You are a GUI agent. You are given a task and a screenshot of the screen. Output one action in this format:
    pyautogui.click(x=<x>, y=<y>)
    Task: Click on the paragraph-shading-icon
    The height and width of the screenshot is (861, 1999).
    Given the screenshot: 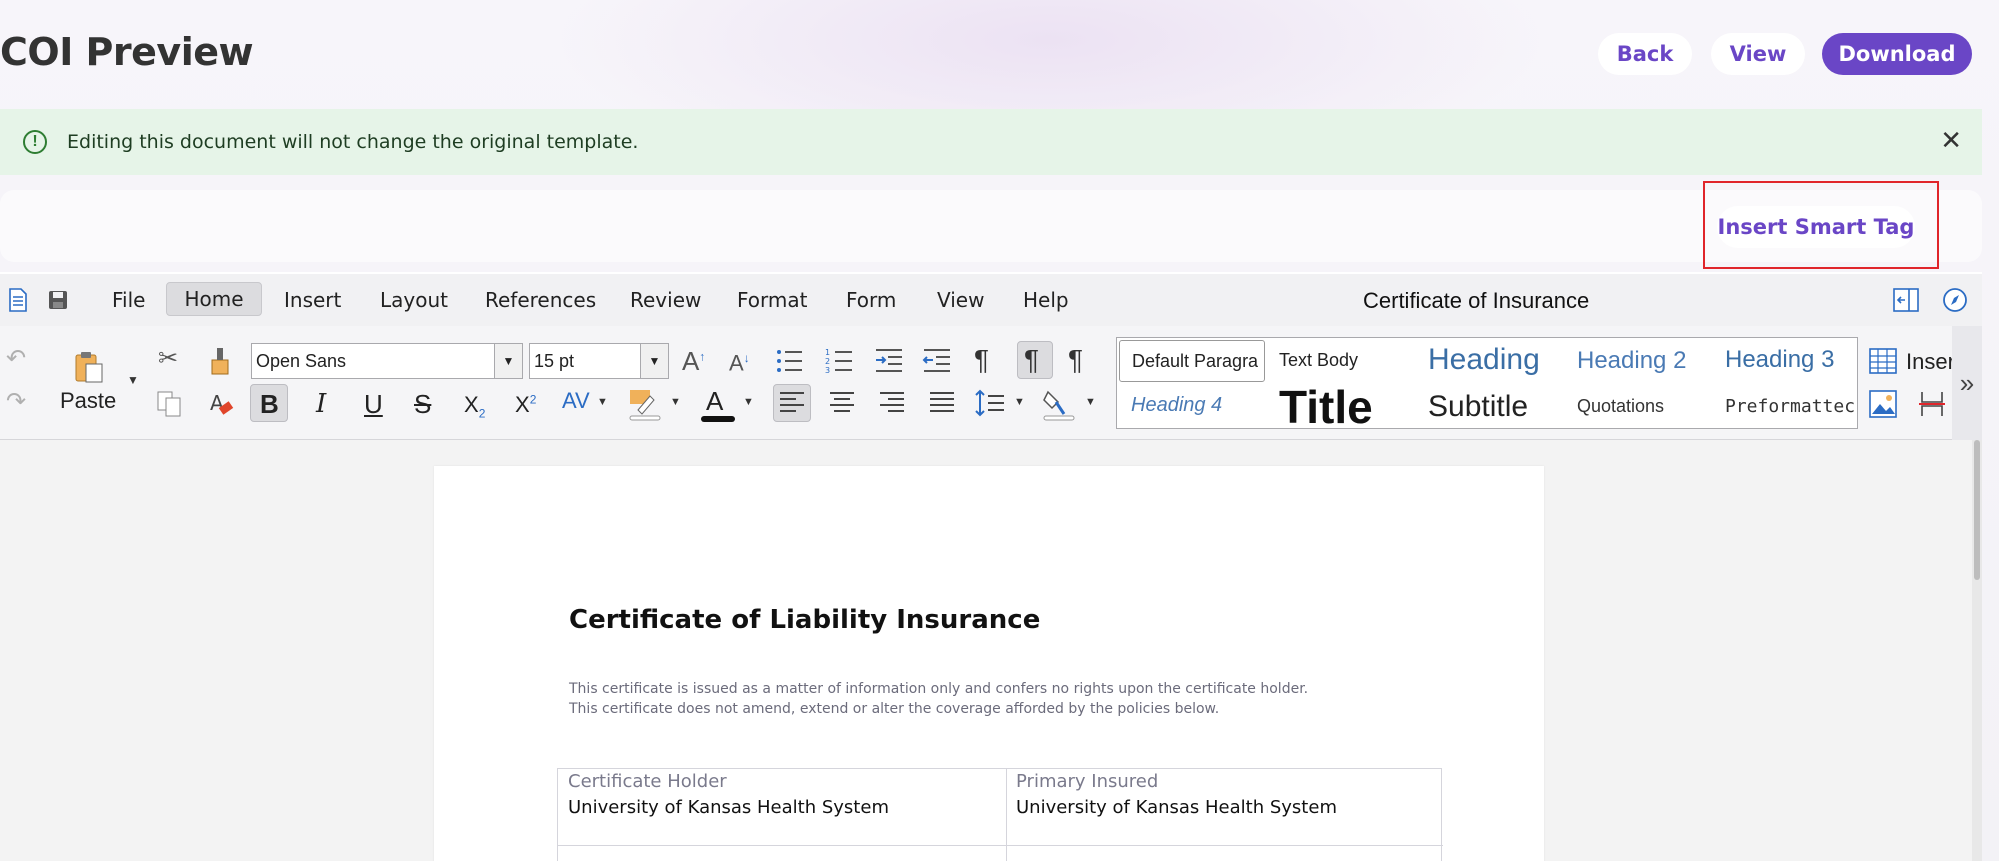 What is the action you would take?
    pyautogui.click(x=1059, y=405)
    